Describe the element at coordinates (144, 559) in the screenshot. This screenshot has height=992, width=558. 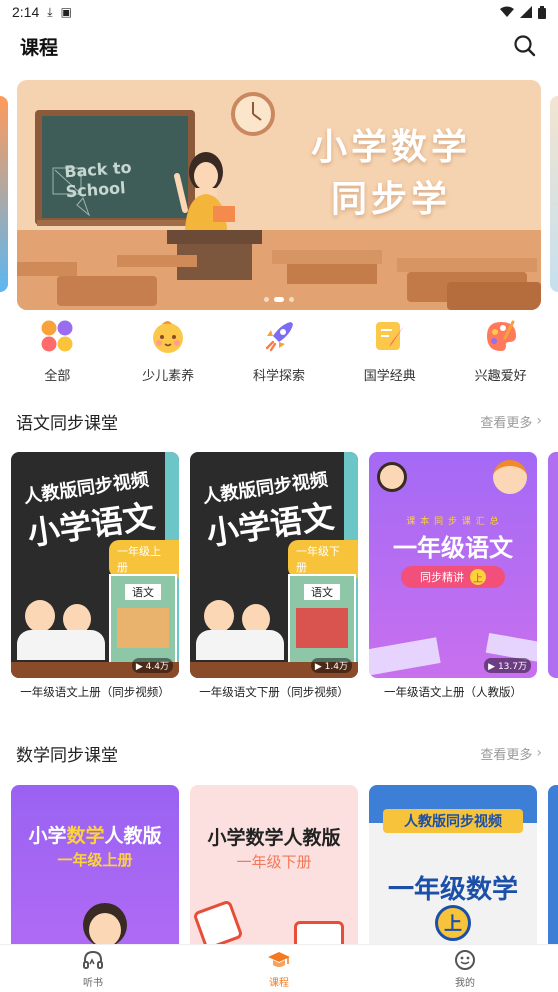
I see `thumb-ribbon: 一年级上册` at that location.